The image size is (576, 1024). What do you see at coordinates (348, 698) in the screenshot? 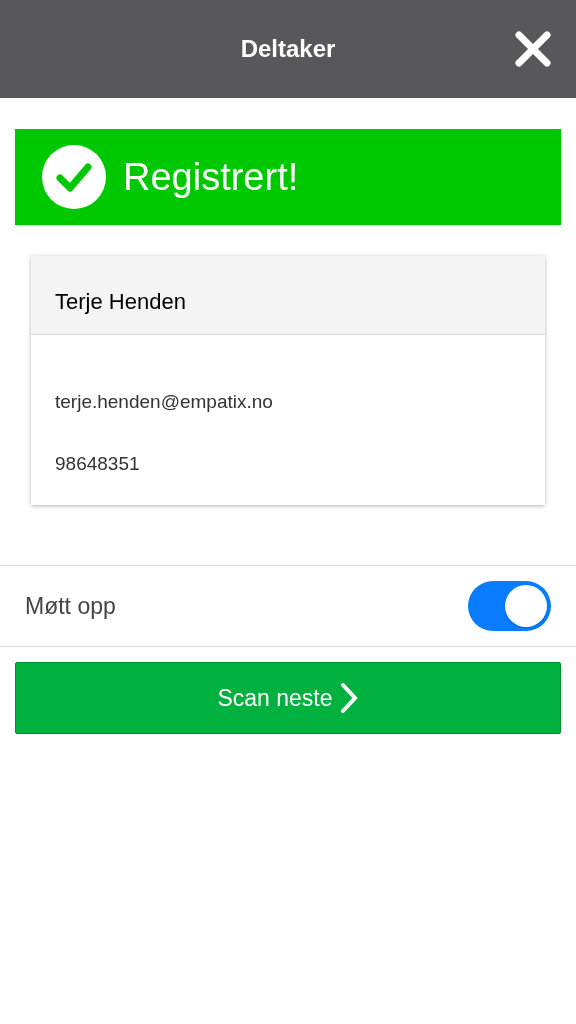
I see `chevron-right-icon` at bounding box center [348, 698].